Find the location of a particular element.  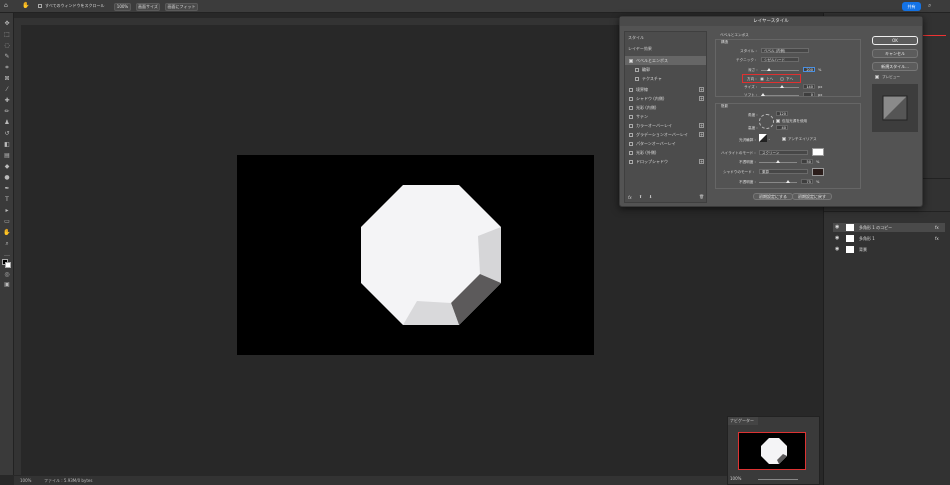

chevron-down-icon: ⌄ is located at coordinates (769, 139).